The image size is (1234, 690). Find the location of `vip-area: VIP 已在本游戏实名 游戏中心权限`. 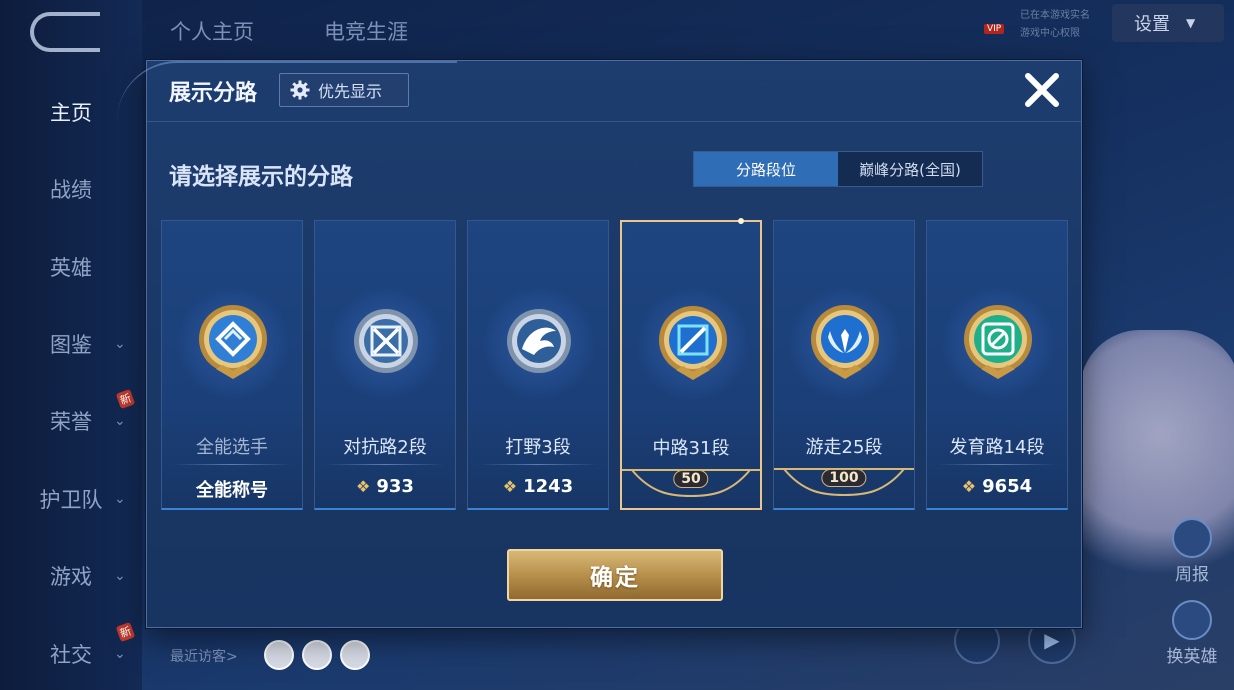

vip-area: VIP 已在本游戏实名 游戏中心权限 is located at coordinates (1041, 22).